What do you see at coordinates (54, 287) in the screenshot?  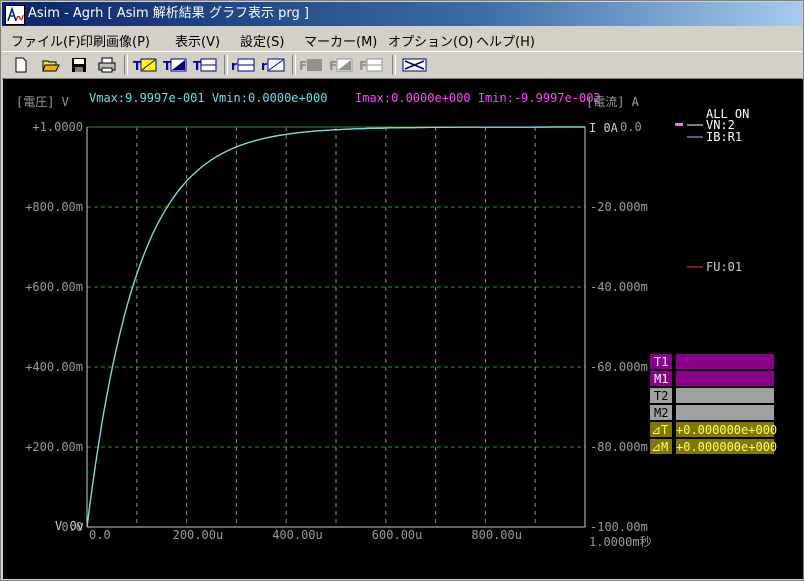 I see `left-tick-label: +600.00m` at bounding box center [54, 287].